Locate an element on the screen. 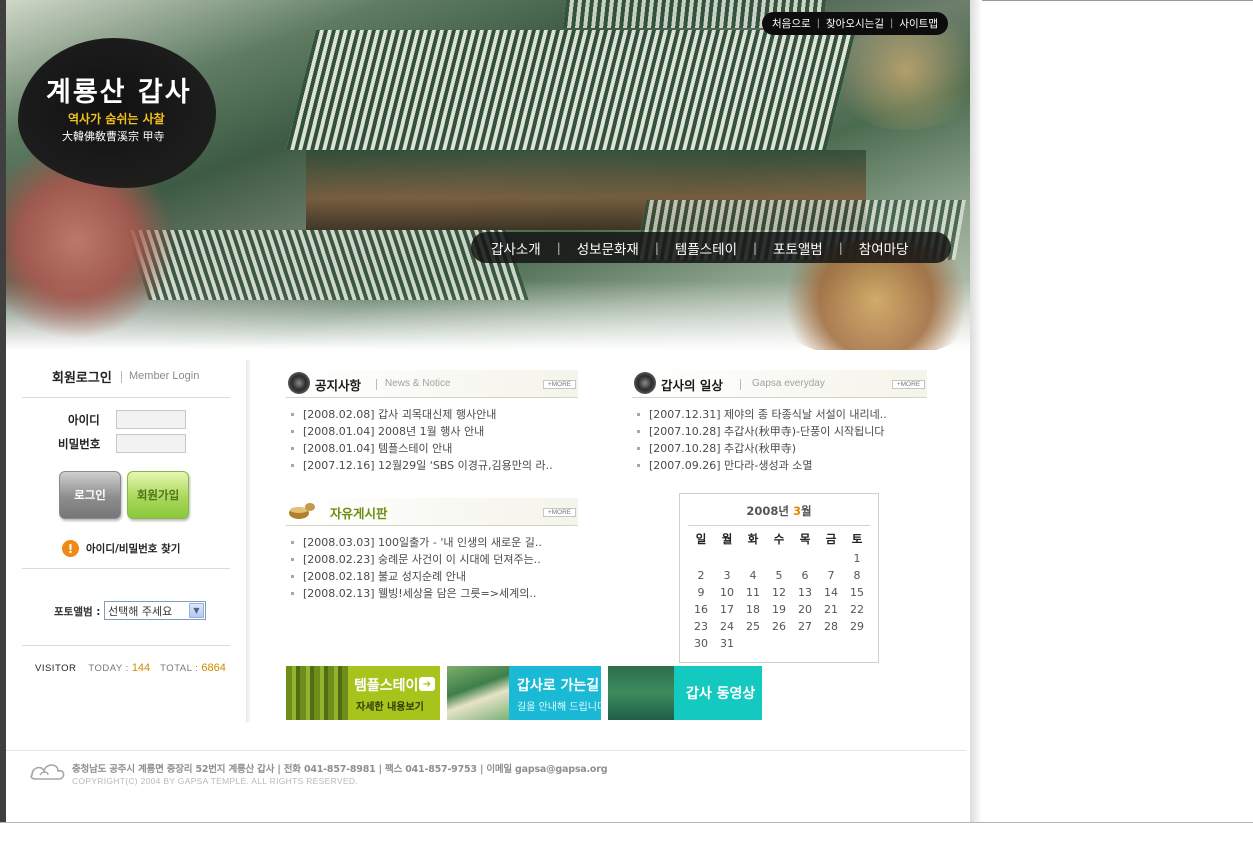  directions-banner: 갑사로 가는길 길을 안내해 드립니다. is located at coordinates (524, 693).